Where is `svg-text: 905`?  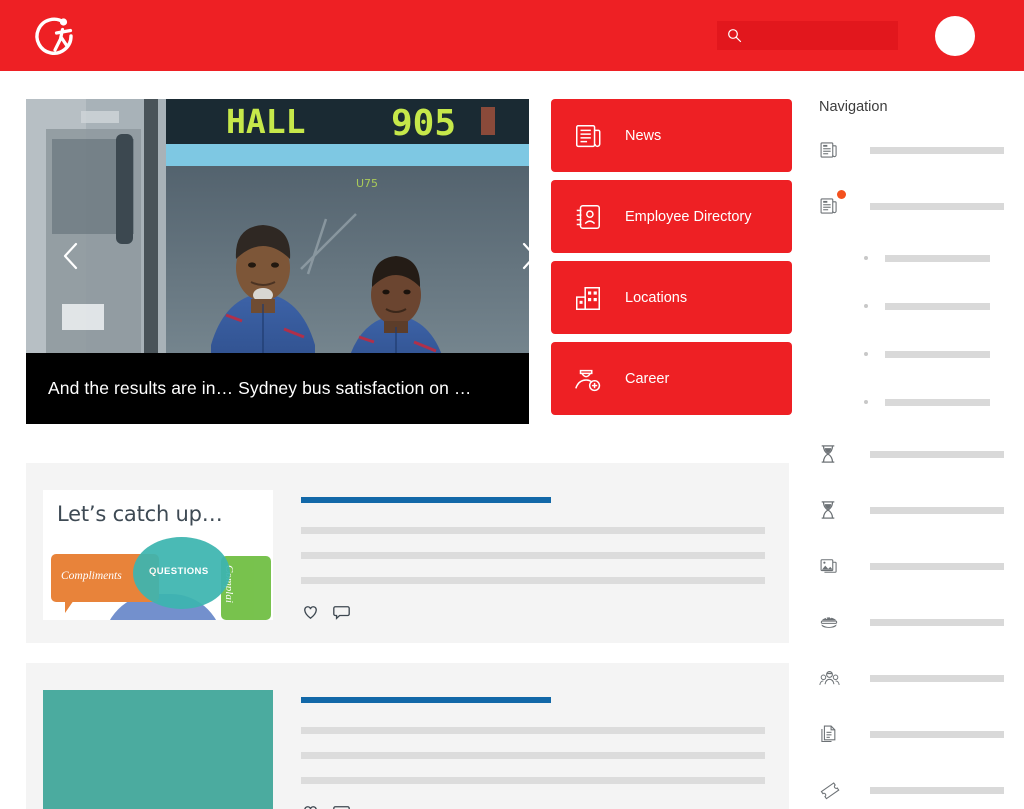 svg-text: 905 is located at coordinates (423, 123).